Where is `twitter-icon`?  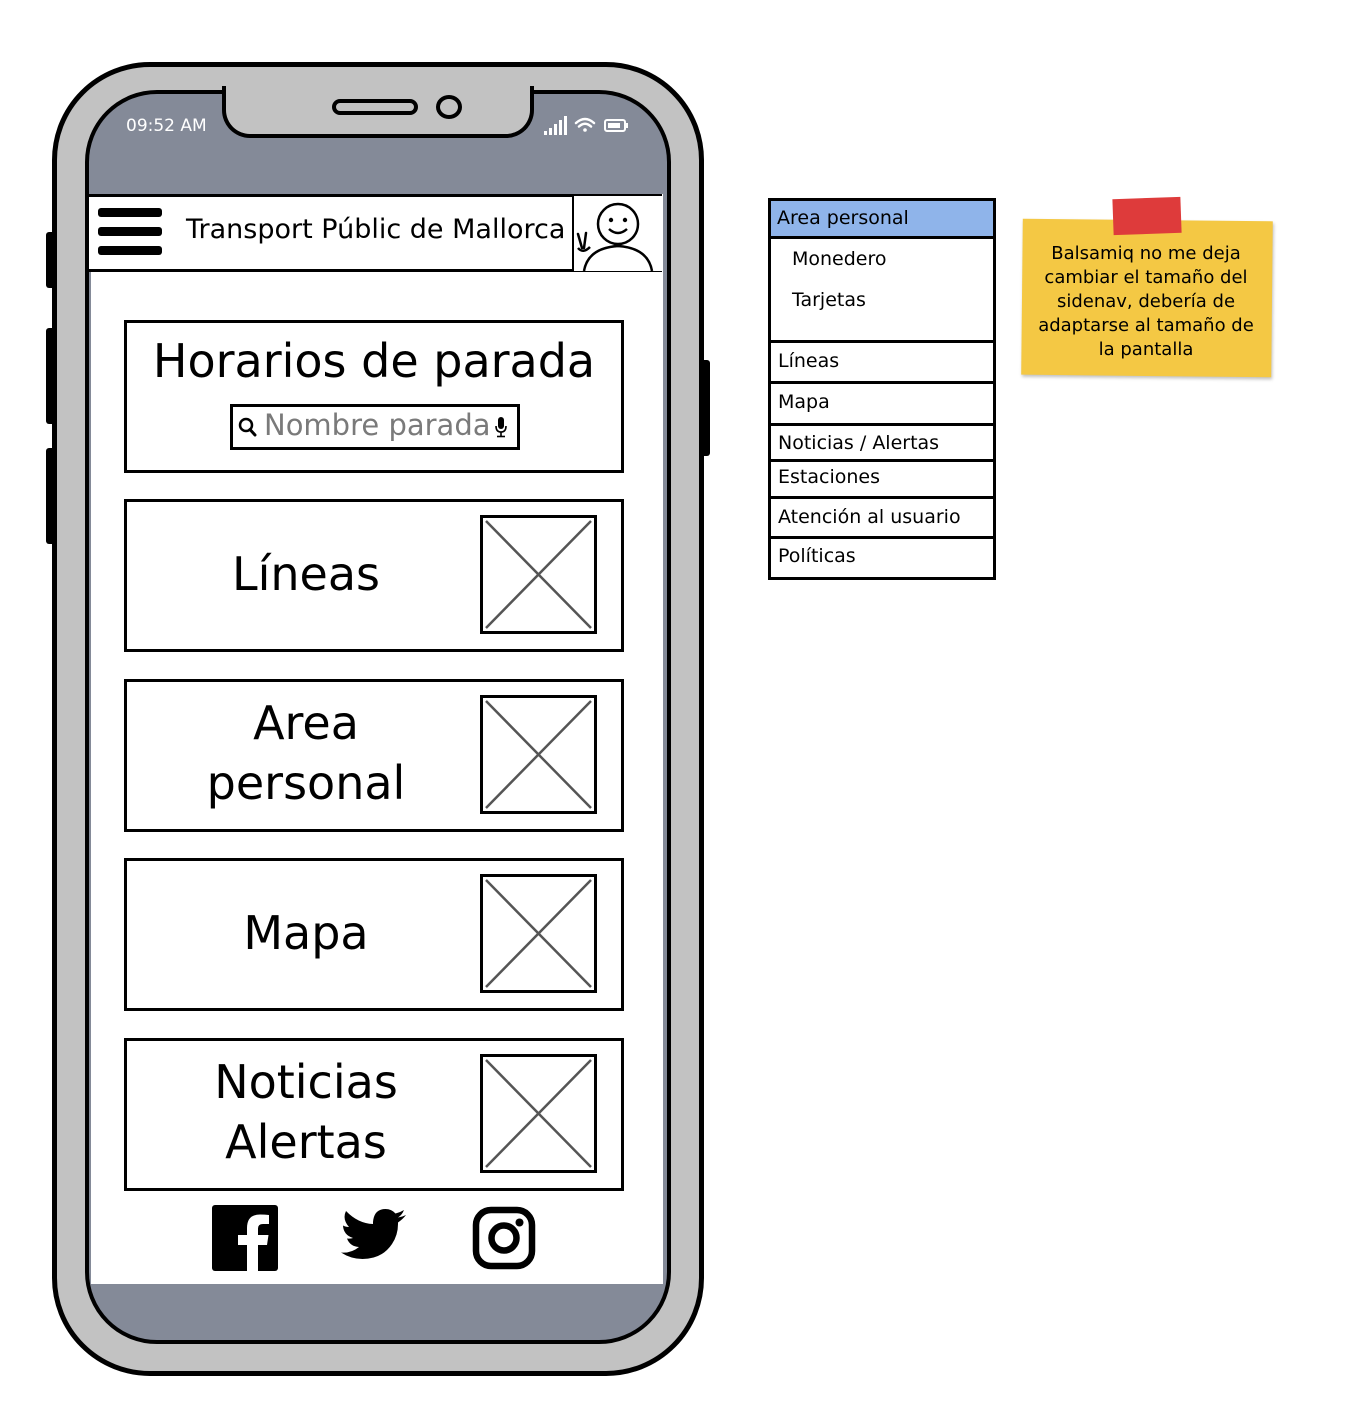 twitter-icon is located at coordinates (374, 1237).